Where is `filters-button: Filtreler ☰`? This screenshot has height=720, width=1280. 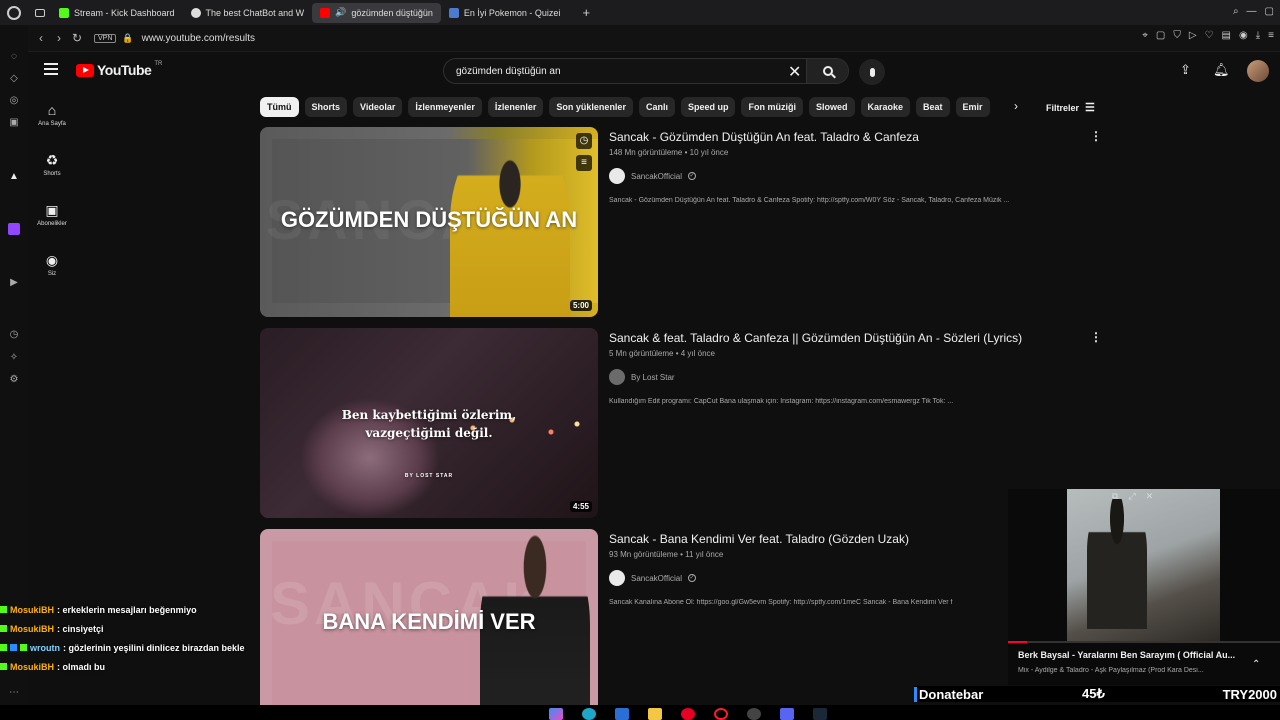 filters-button: Filtreler ☰ is located at coordinates (1070, 107).